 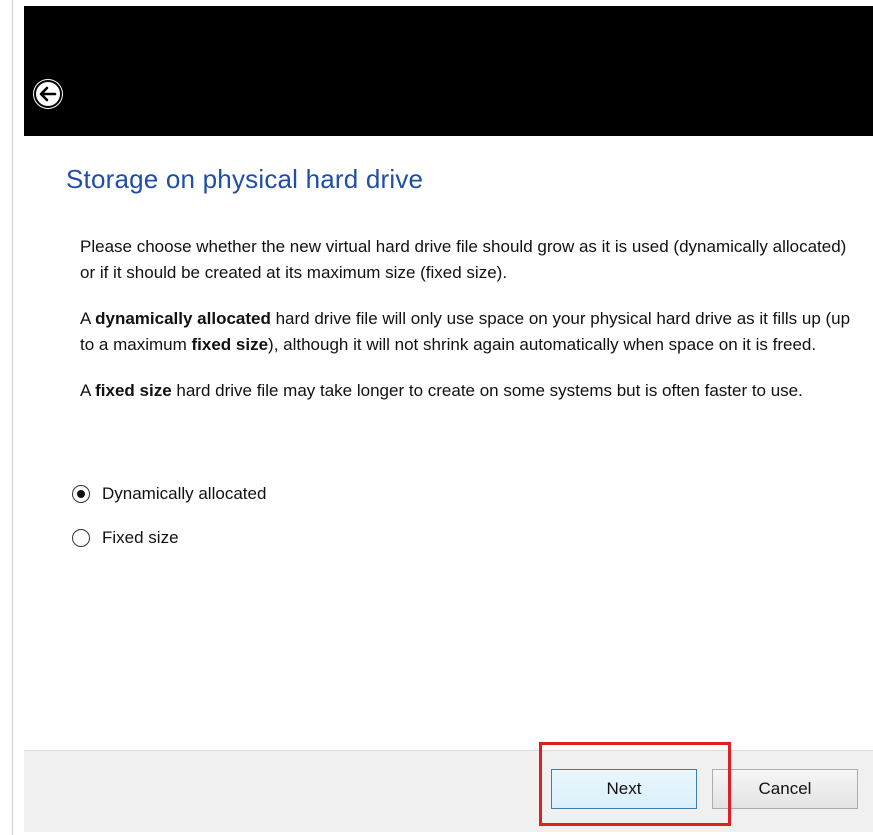 I want to click on back-button, so click(x=48, y=94).